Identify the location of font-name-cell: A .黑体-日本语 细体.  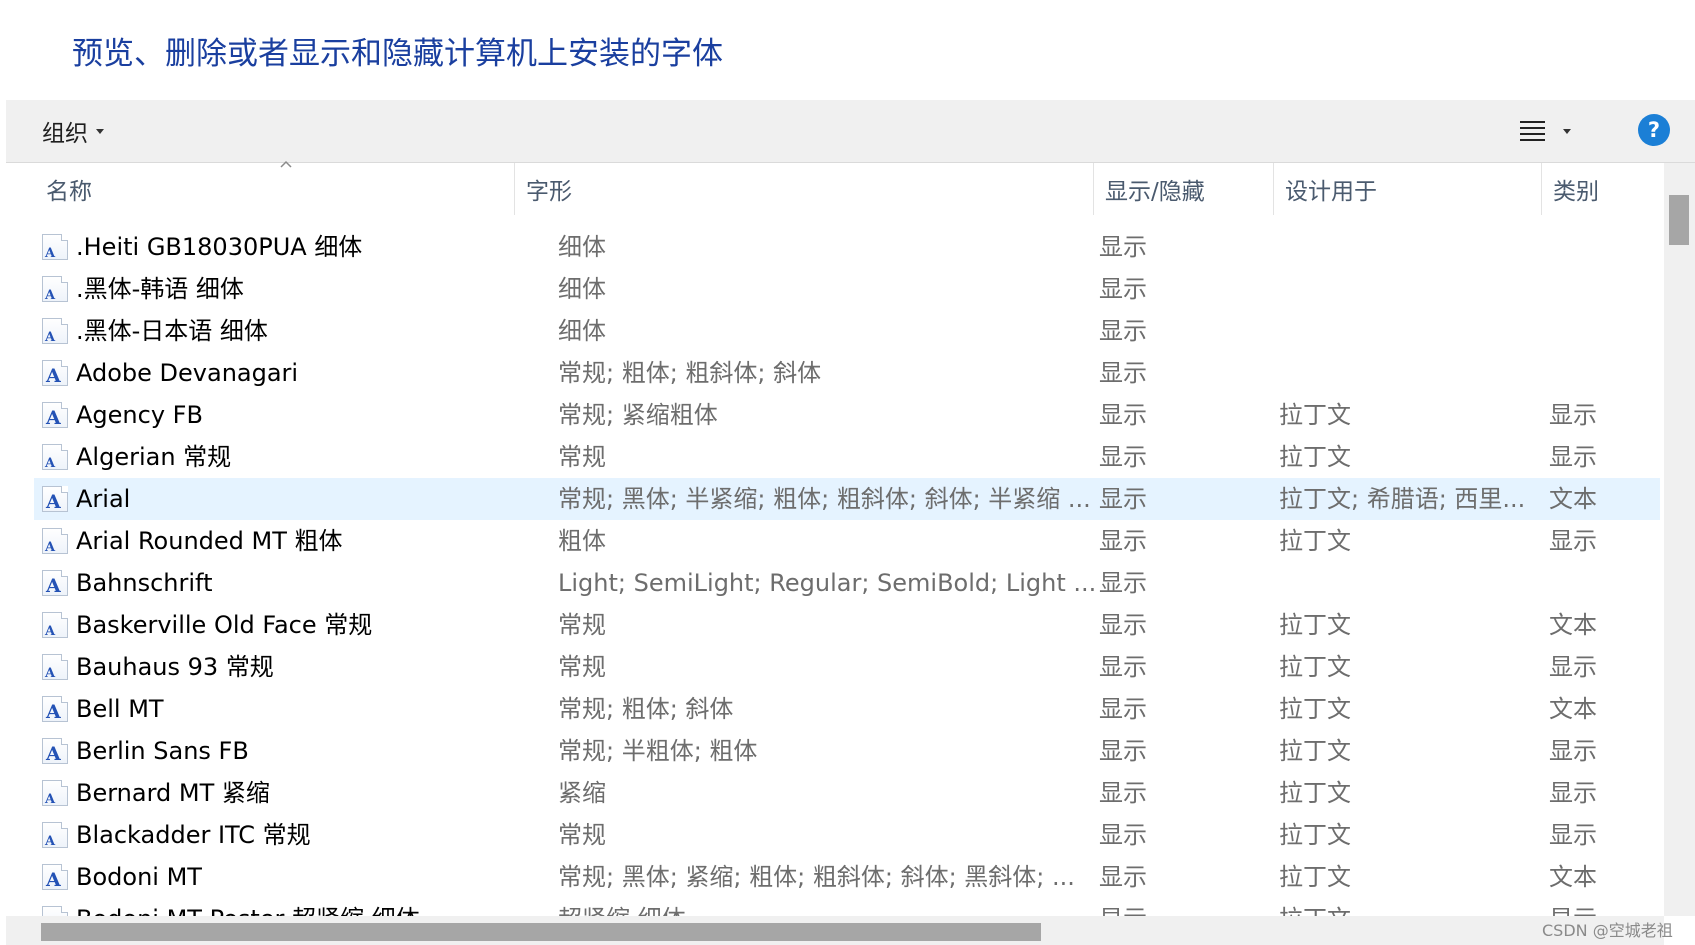
(293, 331).